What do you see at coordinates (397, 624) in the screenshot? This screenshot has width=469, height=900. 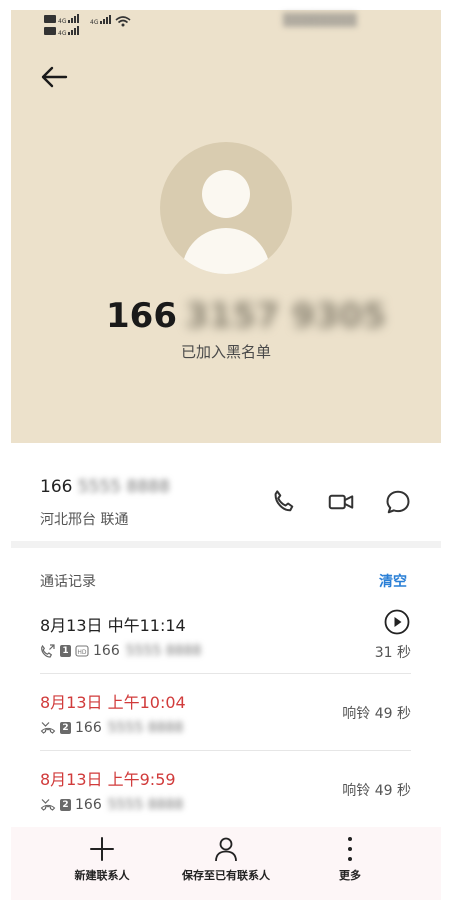 I see `play-recording-icon` at bounding box center [397, 624].